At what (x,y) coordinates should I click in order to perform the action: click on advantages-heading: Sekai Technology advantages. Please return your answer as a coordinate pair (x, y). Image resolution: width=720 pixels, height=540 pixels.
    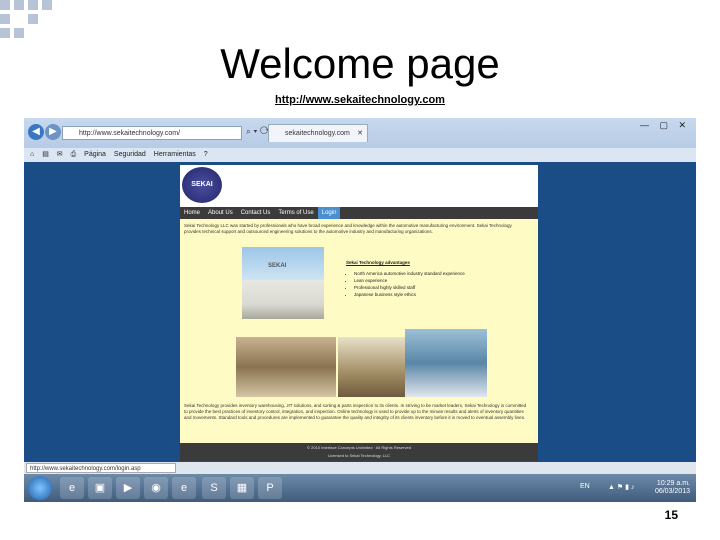
    Looking at the image, I should click on (378, 262).